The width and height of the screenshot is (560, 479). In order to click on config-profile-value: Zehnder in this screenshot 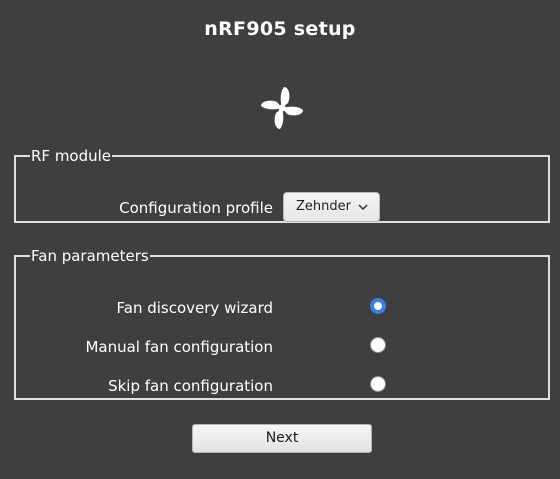, I will do `click(323, 206)`.